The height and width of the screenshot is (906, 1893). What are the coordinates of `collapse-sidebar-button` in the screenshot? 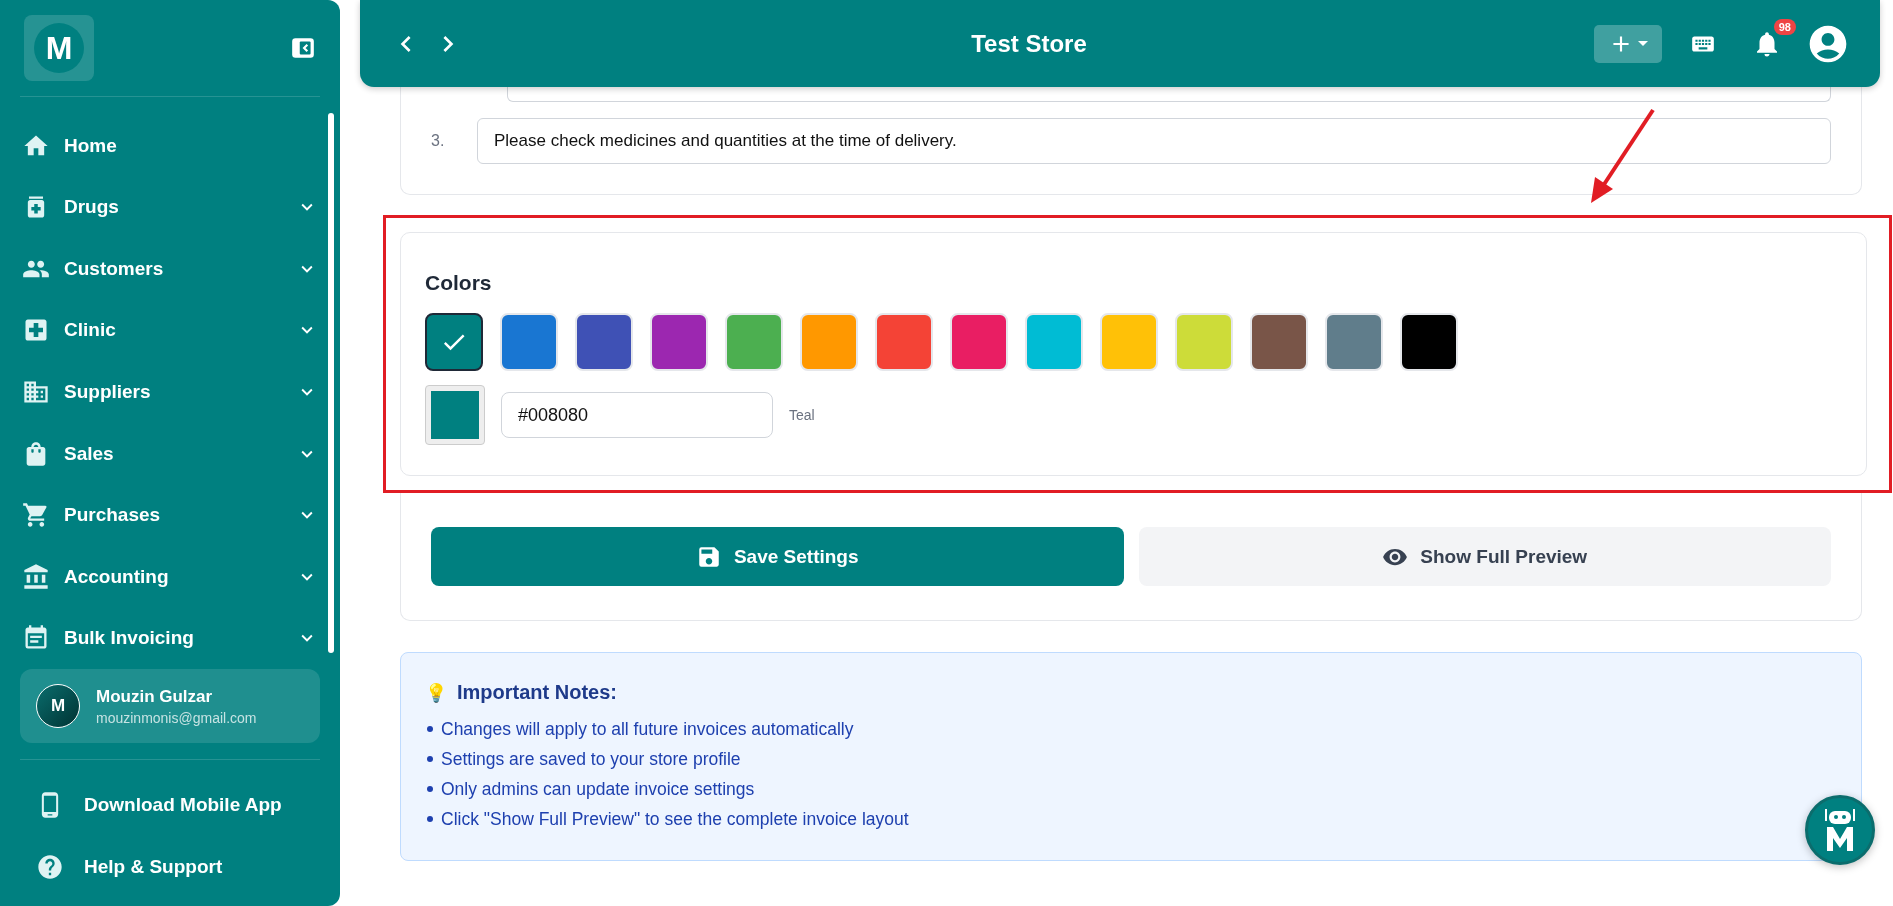 It's located at (303, 48).